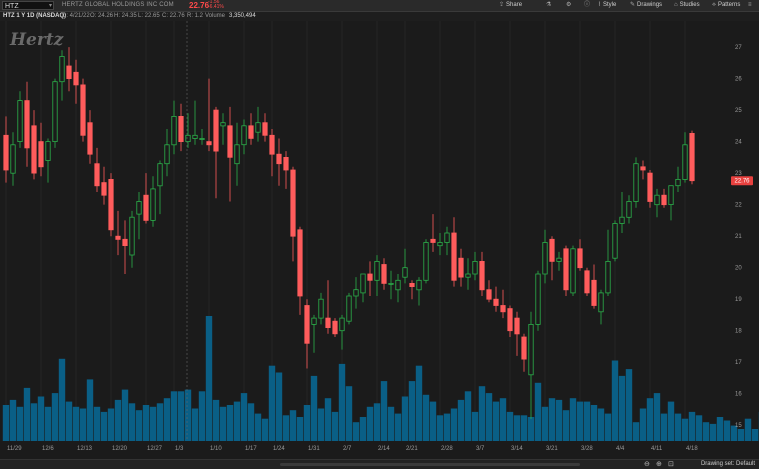 The image size is (759, 469). I want to click on drawings-button: ✎Drawings, so click(646, 5).